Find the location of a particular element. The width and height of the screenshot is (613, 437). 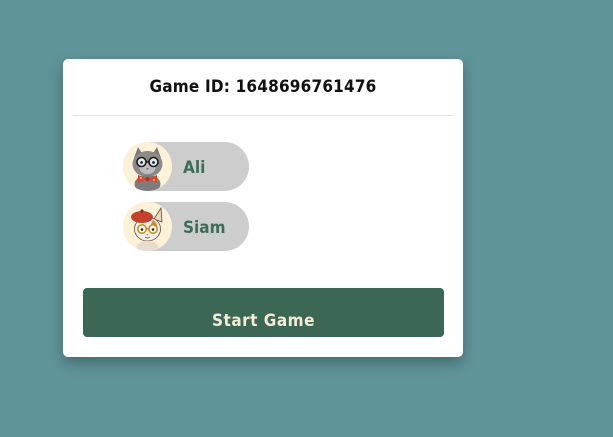

player-pill: Ali is located at coordinates (186, 166).